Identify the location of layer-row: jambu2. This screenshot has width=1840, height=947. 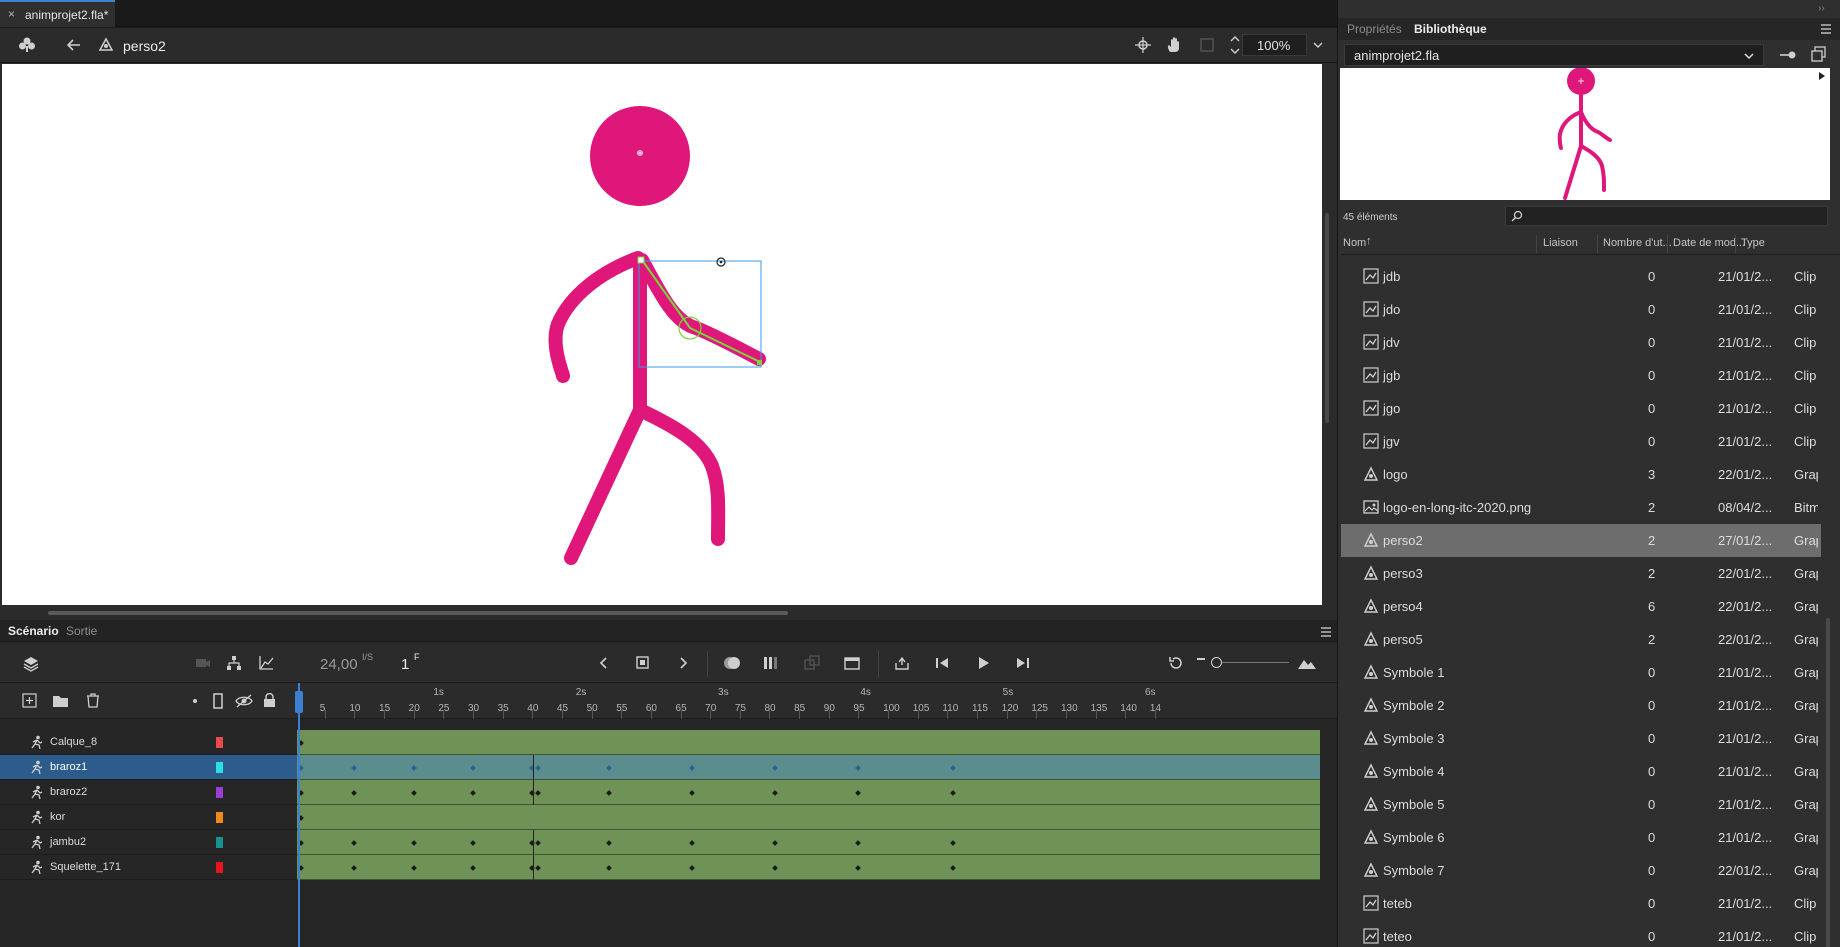
(148, 842).